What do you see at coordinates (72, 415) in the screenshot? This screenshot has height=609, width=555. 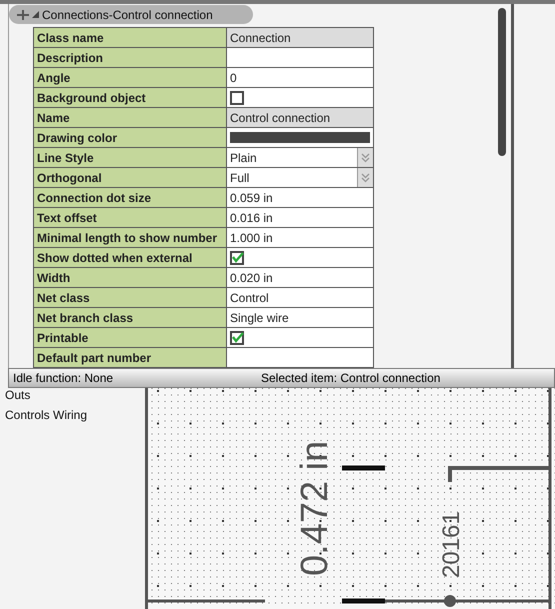 I see `tree-item: Controls Wiring` at bounding box center [72, 415].